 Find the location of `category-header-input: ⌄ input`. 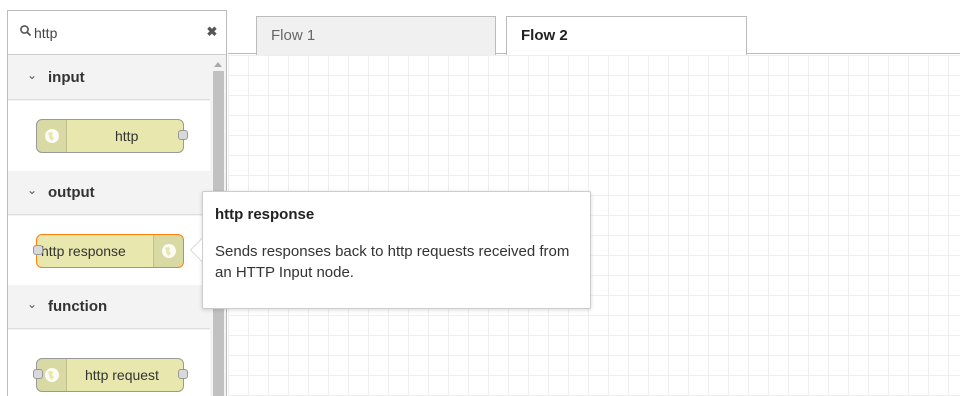

category-header-input: ⌄ input is located at coordinates (109, 78).